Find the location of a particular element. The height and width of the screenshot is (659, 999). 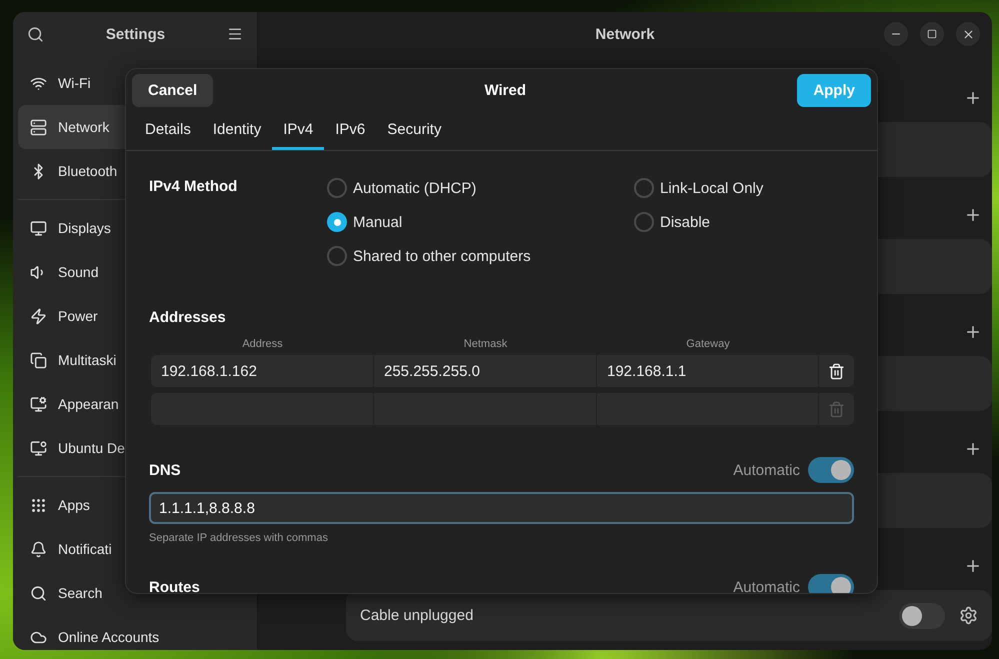

column-header: Gateway is located at coordinates (708, 345).